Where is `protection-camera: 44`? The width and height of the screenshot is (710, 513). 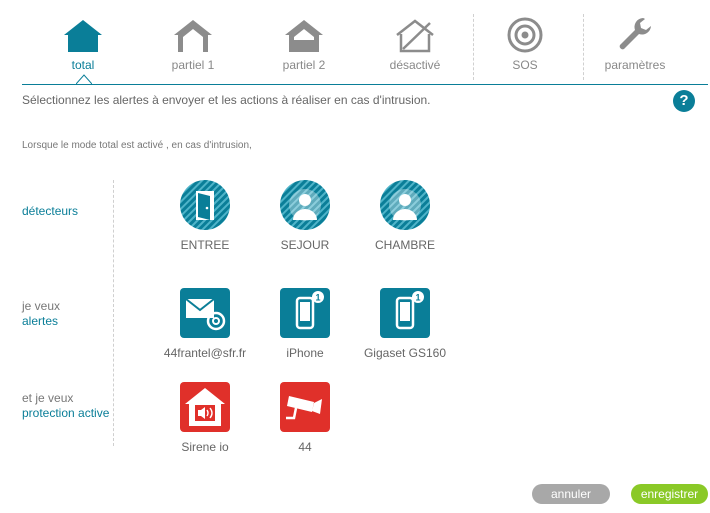 protection-camera: 44 is located at coordinates (305, 418).